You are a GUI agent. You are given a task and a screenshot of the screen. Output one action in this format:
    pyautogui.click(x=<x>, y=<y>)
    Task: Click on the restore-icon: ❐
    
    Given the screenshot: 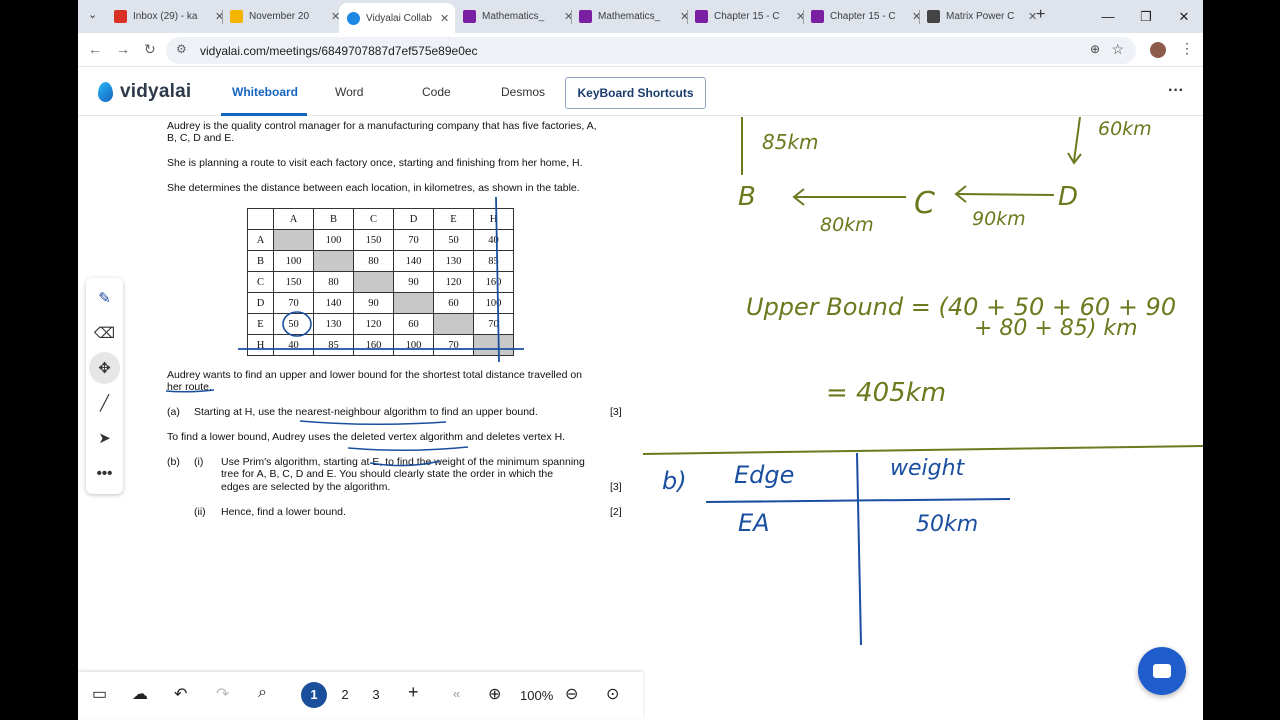 What is the action you would take?
    pyautogui.click(x=1146, y=16)
    